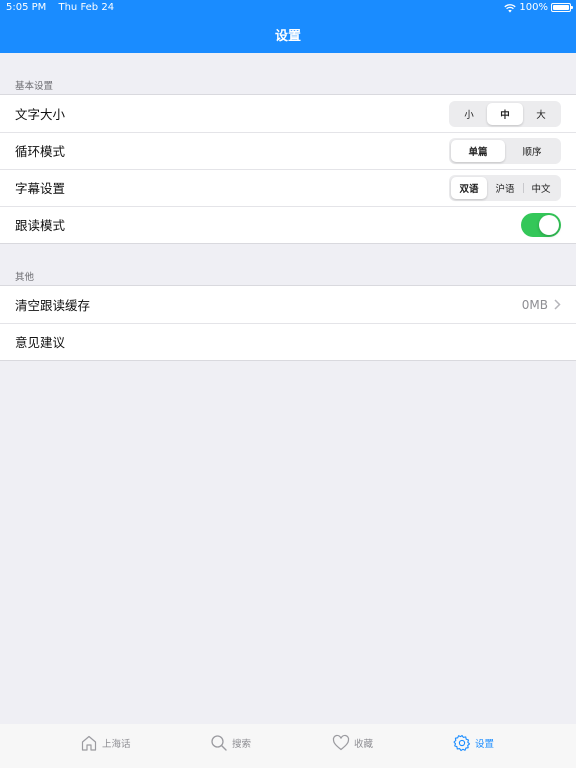 The width and height of the screenshot is (576, 768). I want to click on tab-bar: 上海话 搜索 收藏 设置, so click(288, 746).